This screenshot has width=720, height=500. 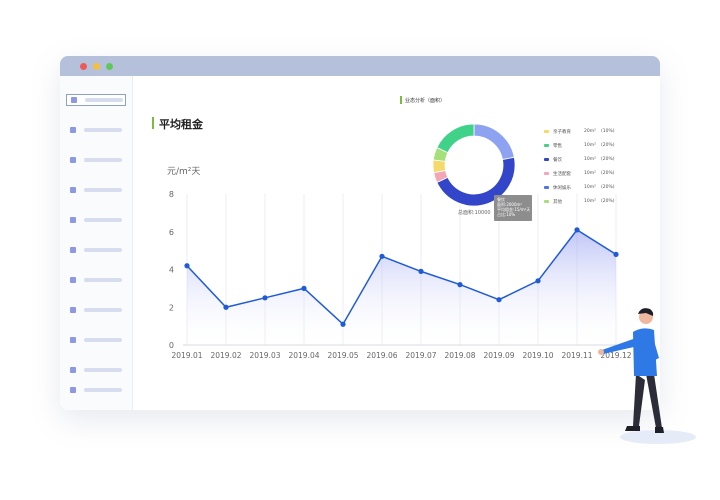 What do you see at coordinates (360, 66) in the screenshot?
I see `title-bar` at bounding box center [360, 66].